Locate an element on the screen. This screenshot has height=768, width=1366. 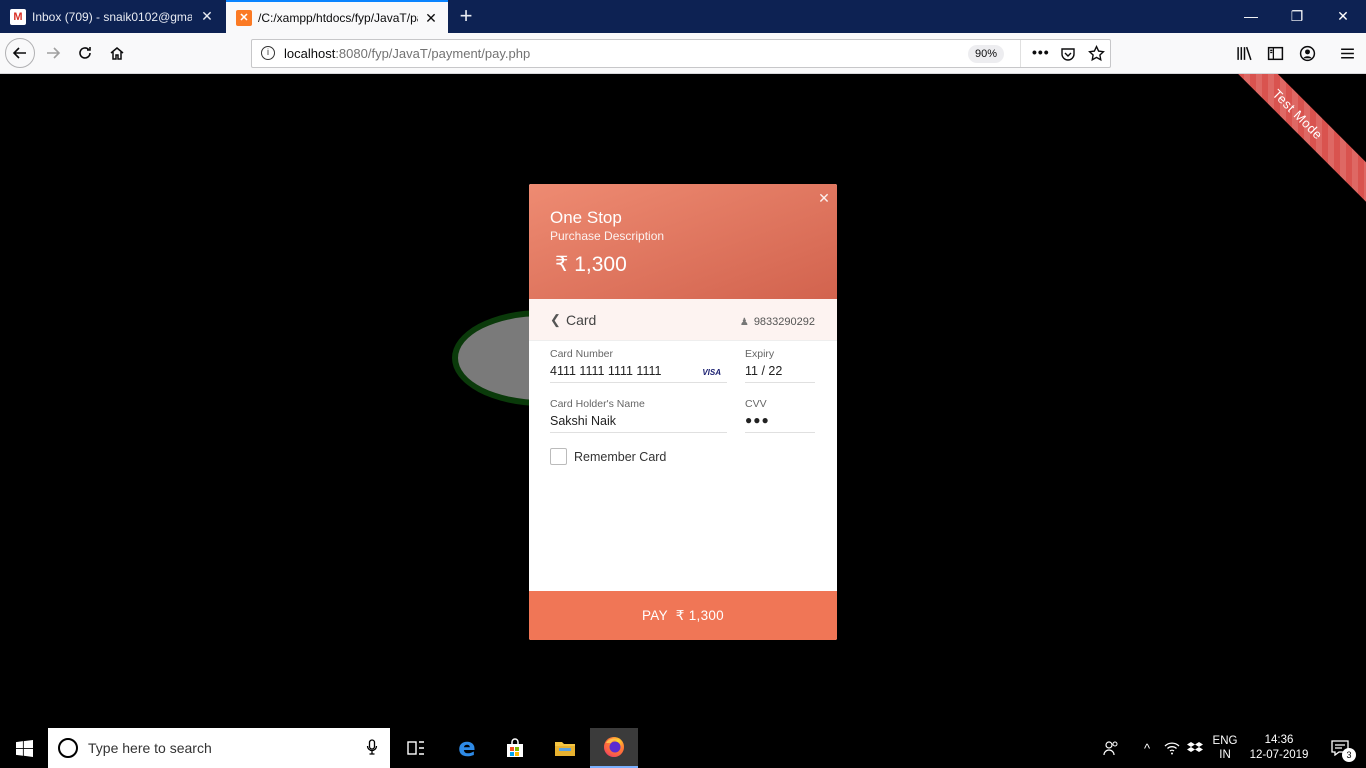
payment-method-label: Card is located at coordinates (581, 320).